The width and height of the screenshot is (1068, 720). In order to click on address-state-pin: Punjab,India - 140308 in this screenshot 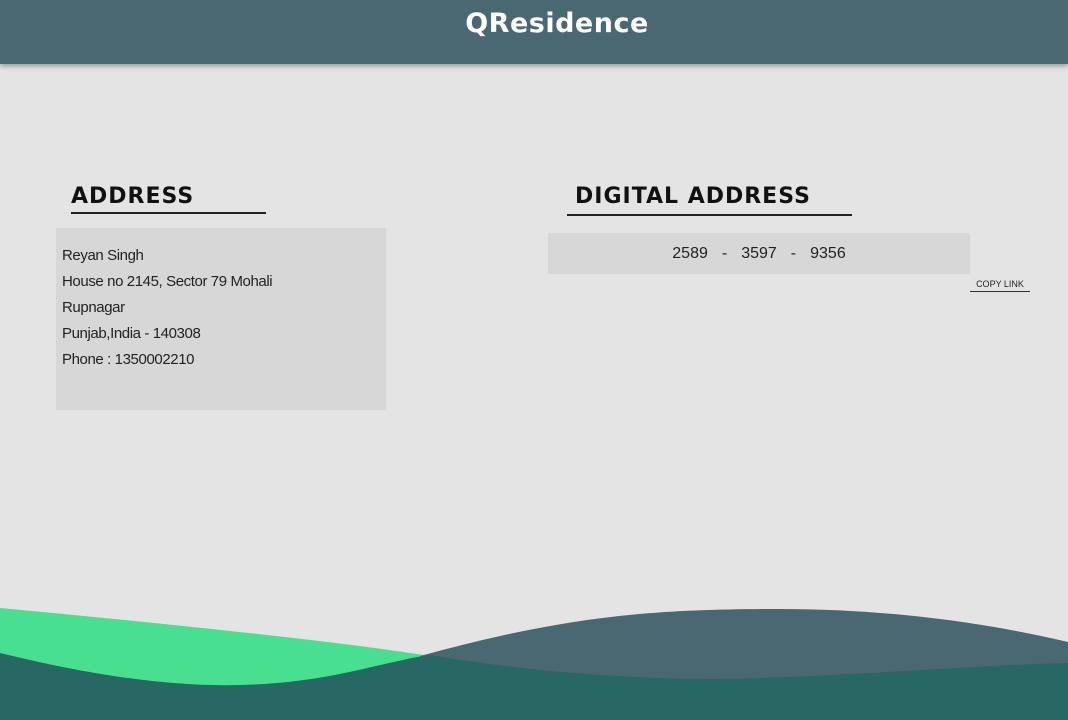, I will do `click(131, 333)`.